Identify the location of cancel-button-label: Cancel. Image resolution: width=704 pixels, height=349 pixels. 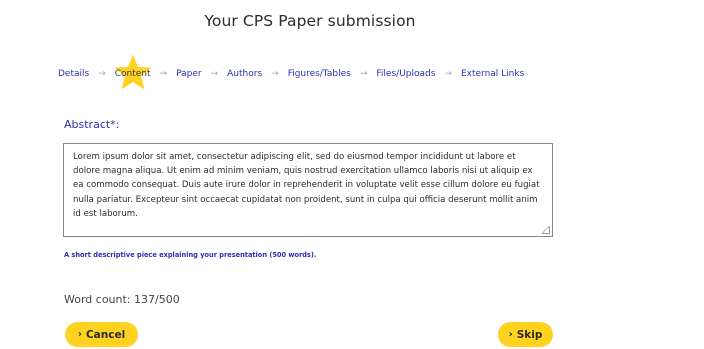
(105, 334).